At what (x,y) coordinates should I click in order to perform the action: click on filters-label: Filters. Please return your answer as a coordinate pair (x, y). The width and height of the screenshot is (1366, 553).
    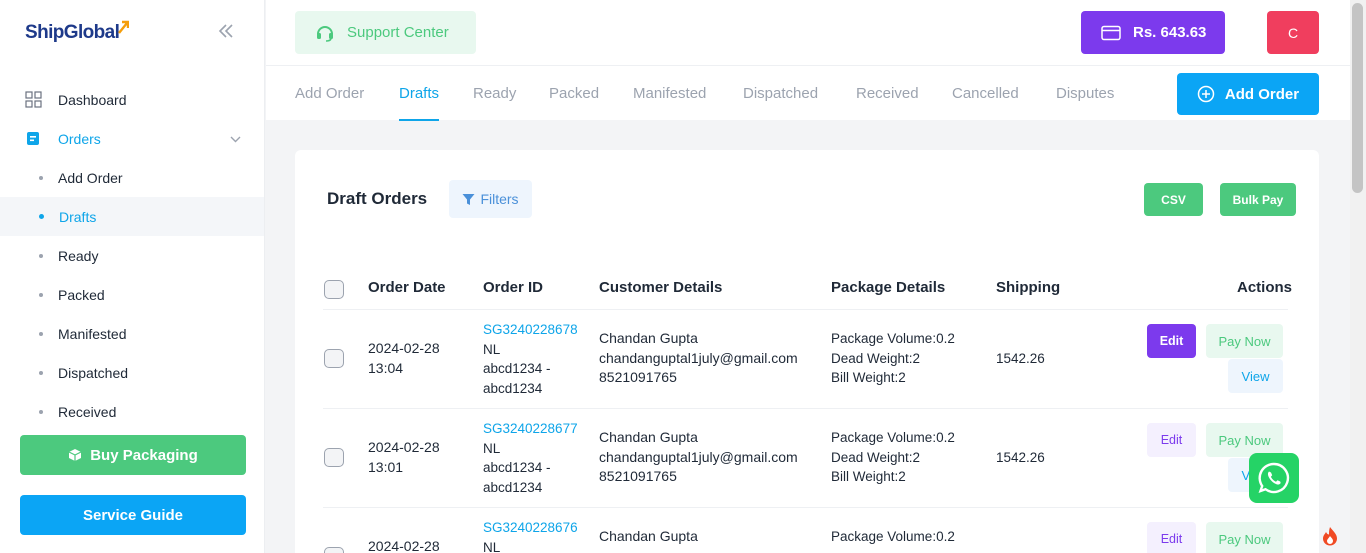
    Looking at the image, I should click on (499, 199).